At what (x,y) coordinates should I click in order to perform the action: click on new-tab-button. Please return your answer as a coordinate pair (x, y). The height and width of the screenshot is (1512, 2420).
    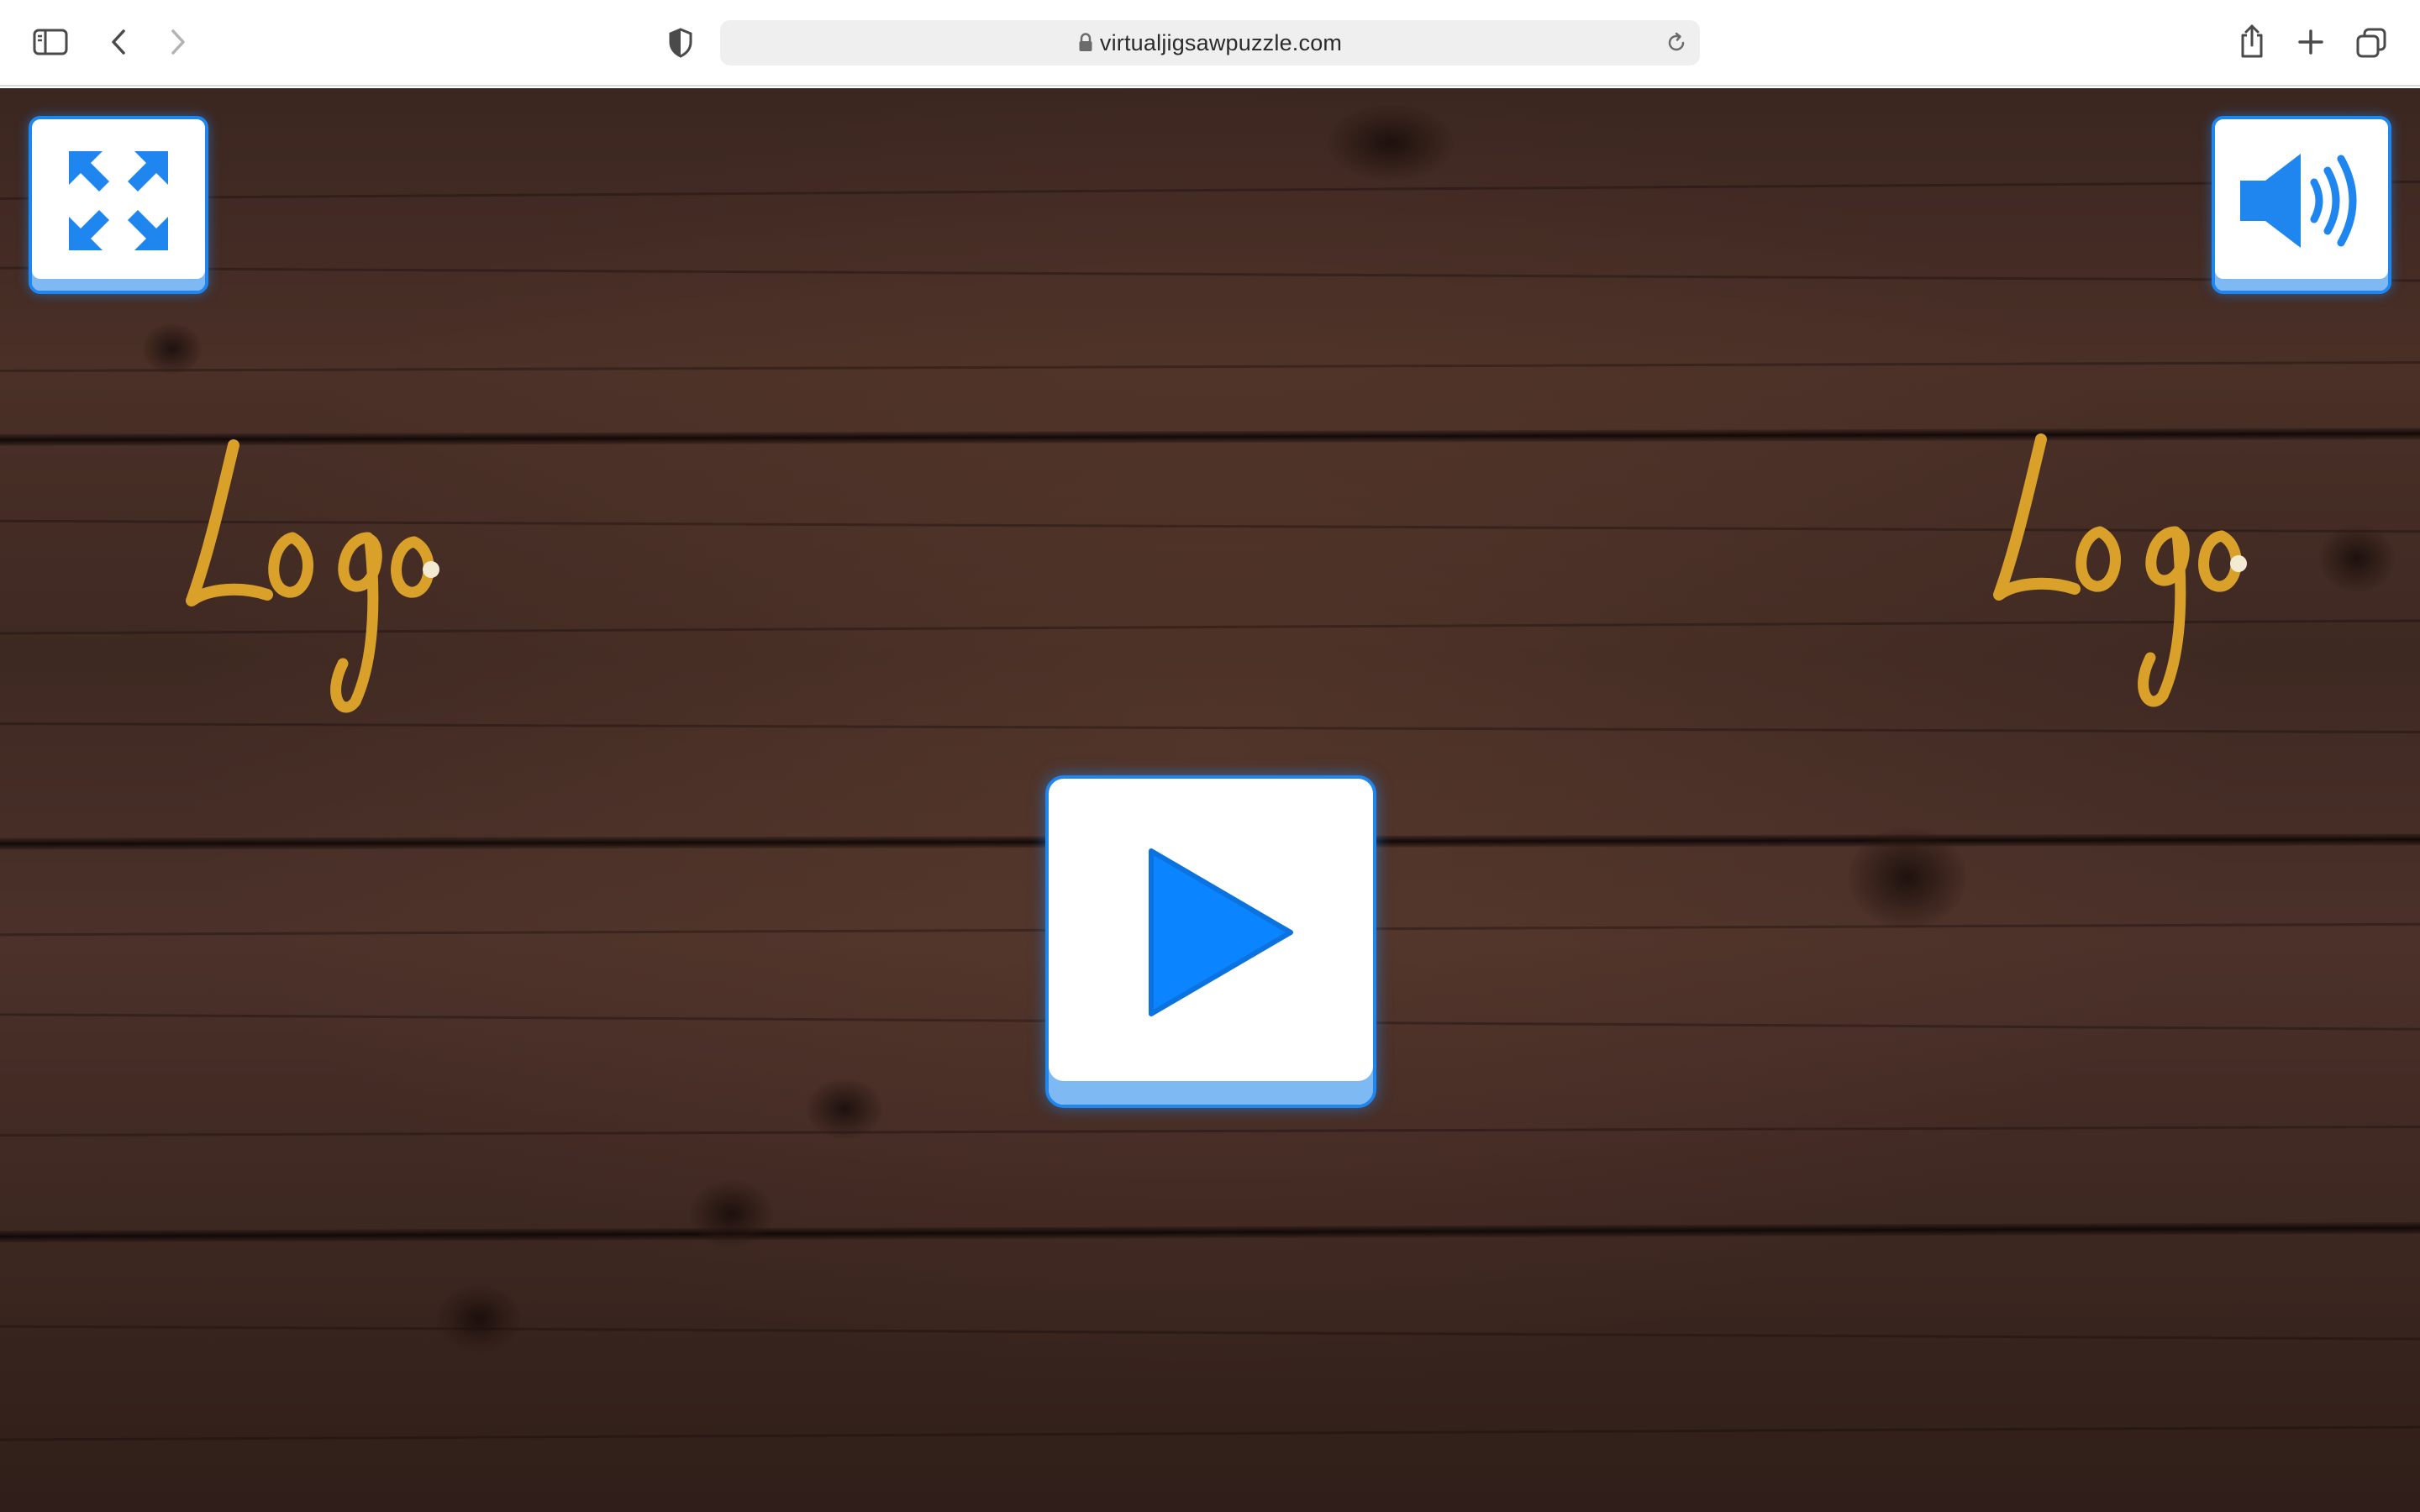
    Looking at the image, I should click on (2311, 42).